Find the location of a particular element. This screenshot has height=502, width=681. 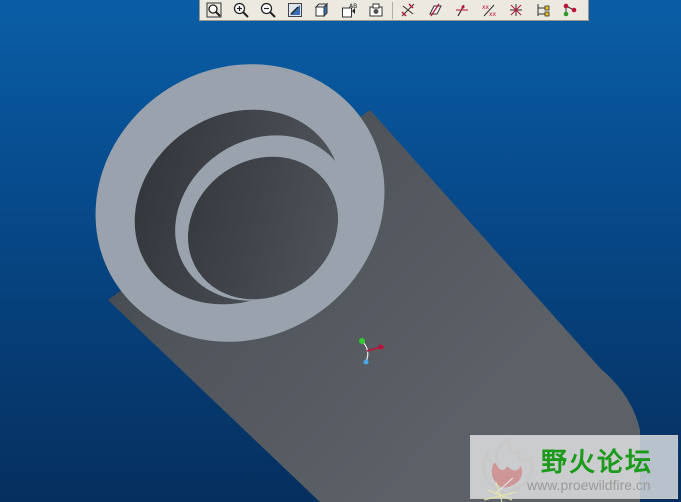

model-tree-button is located at coordinates (543, 10).